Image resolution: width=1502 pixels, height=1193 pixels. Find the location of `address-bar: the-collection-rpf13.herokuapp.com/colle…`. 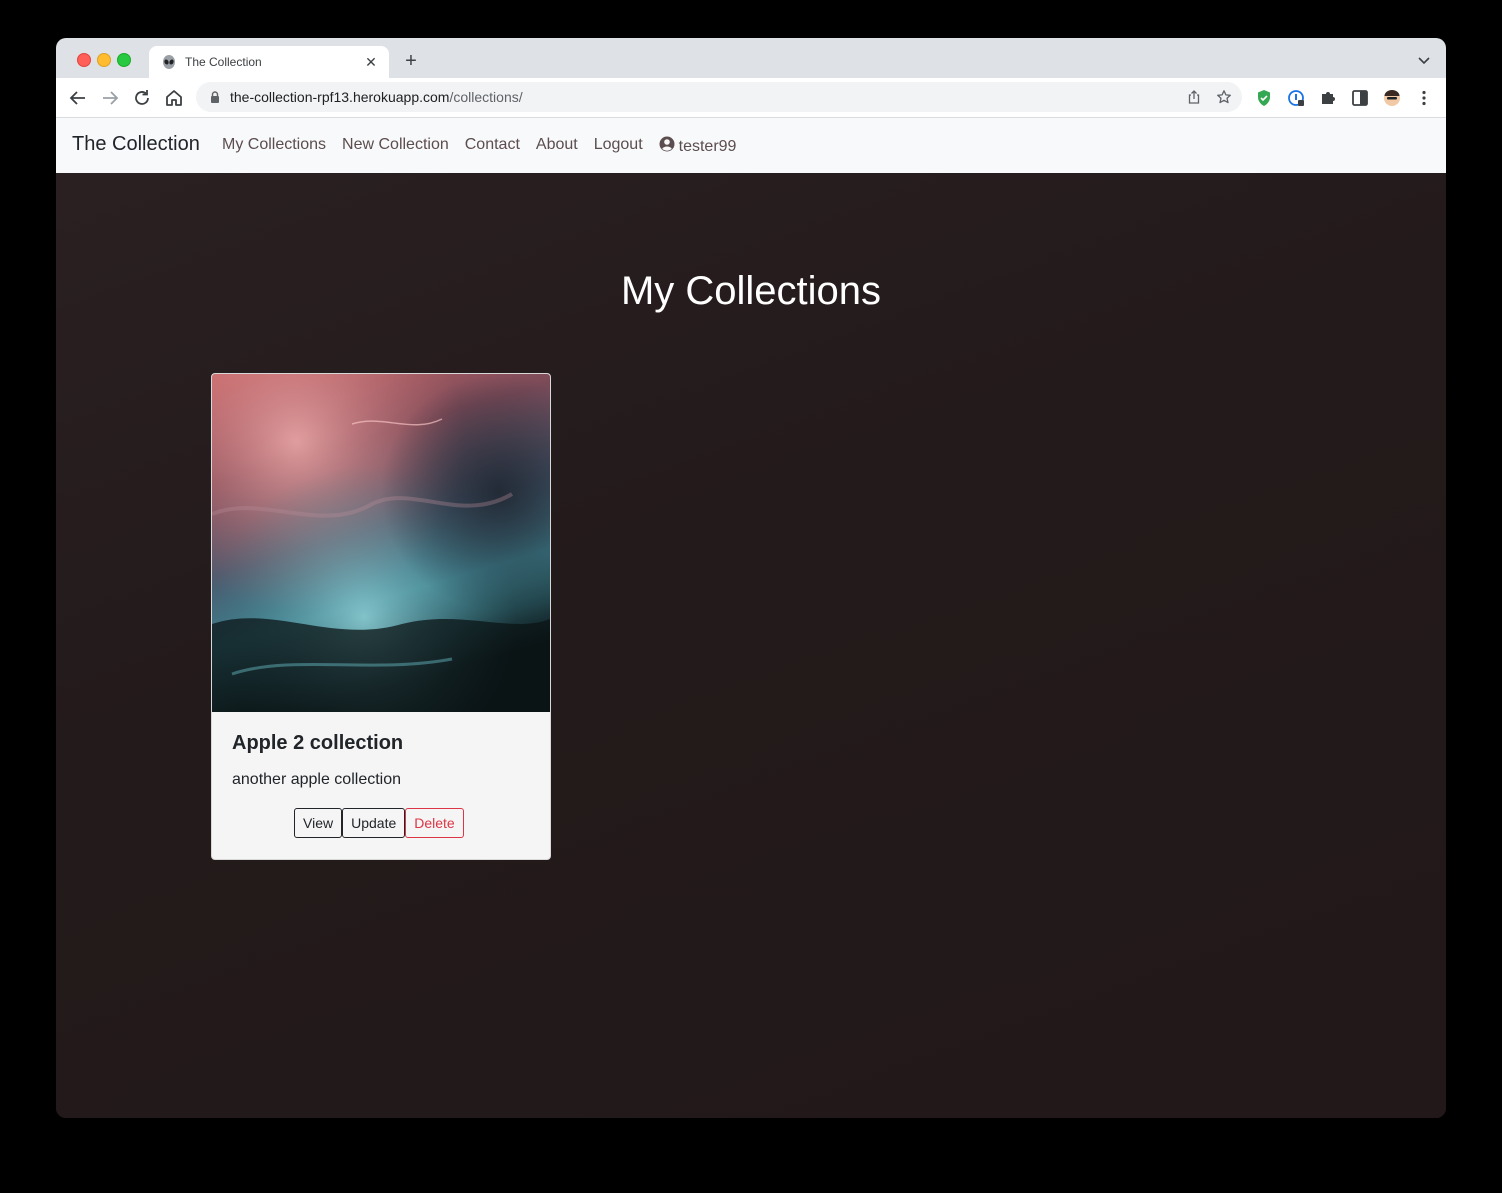

address-bar: the-collection-rpf13.herokuapp.com/colle… is located at coordinates (719, 97).